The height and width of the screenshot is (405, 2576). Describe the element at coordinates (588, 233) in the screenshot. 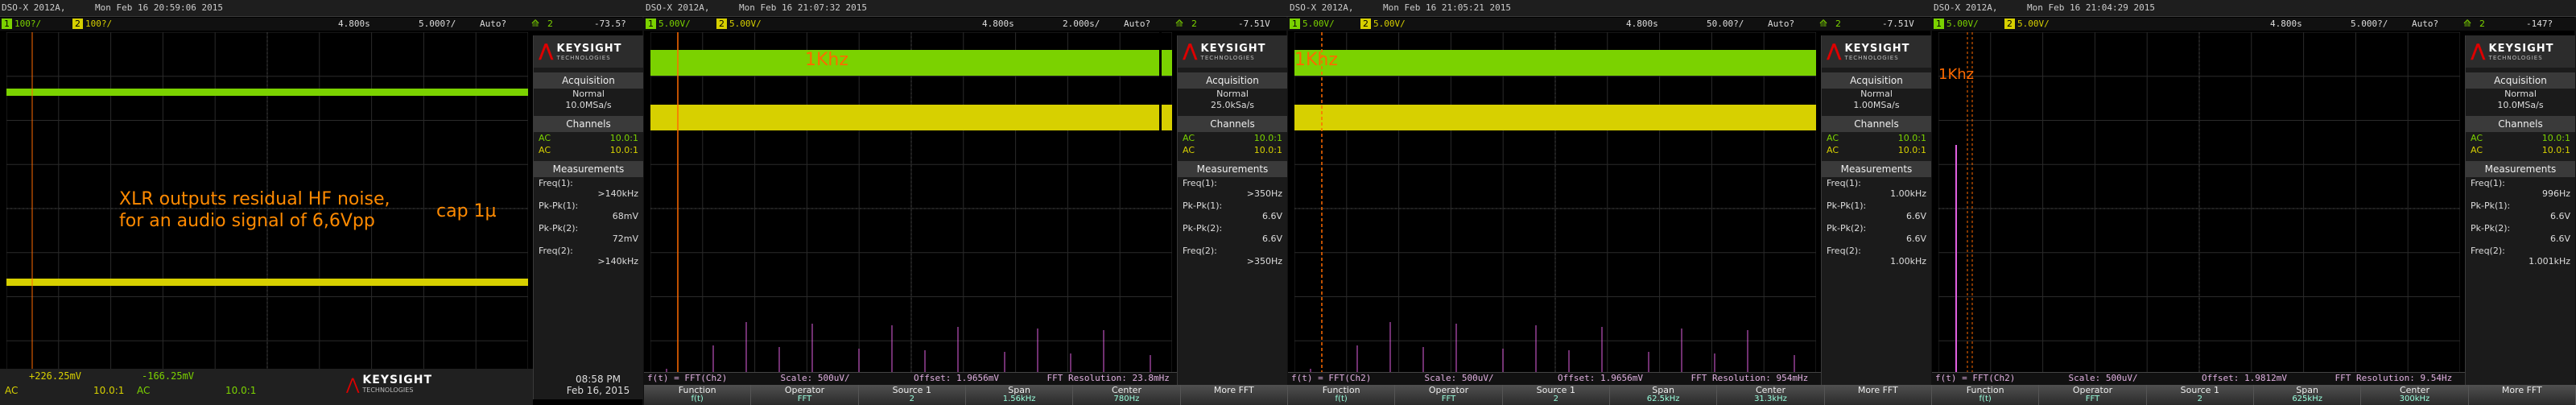

I see `measurement-item: Pk-Pk(2): 72mV` at that location.